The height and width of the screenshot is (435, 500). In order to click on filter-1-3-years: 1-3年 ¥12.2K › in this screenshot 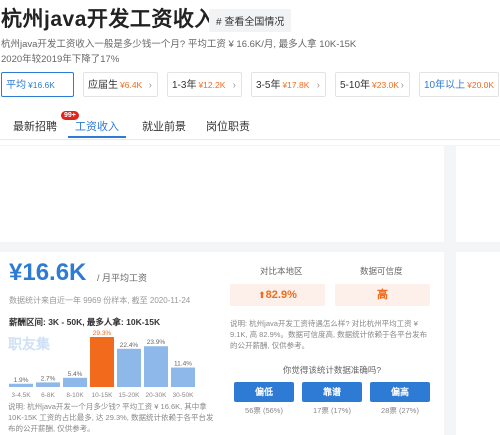, I will do `click(204, 84)`.